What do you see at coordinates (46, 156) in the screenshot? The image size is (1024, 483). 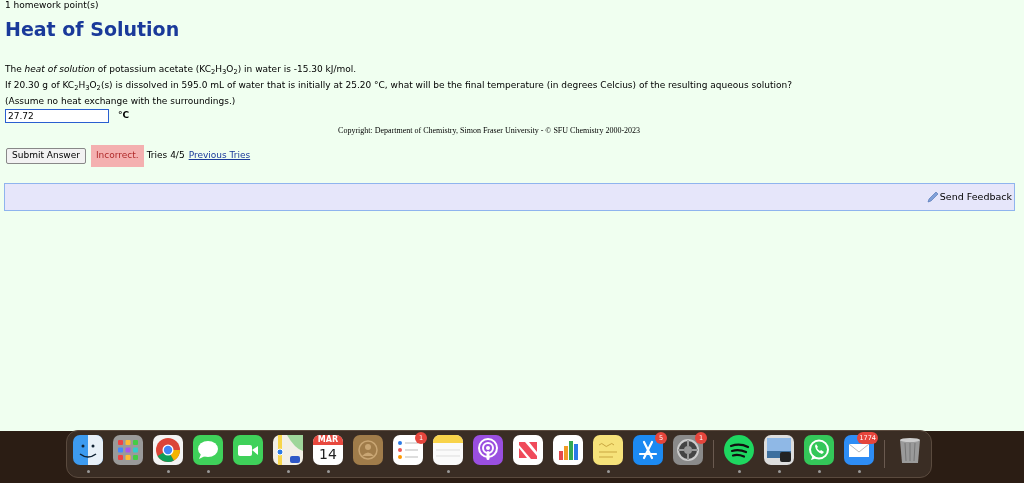 I see `submit-button: Submit Answer` at bounding box center [46, 156].